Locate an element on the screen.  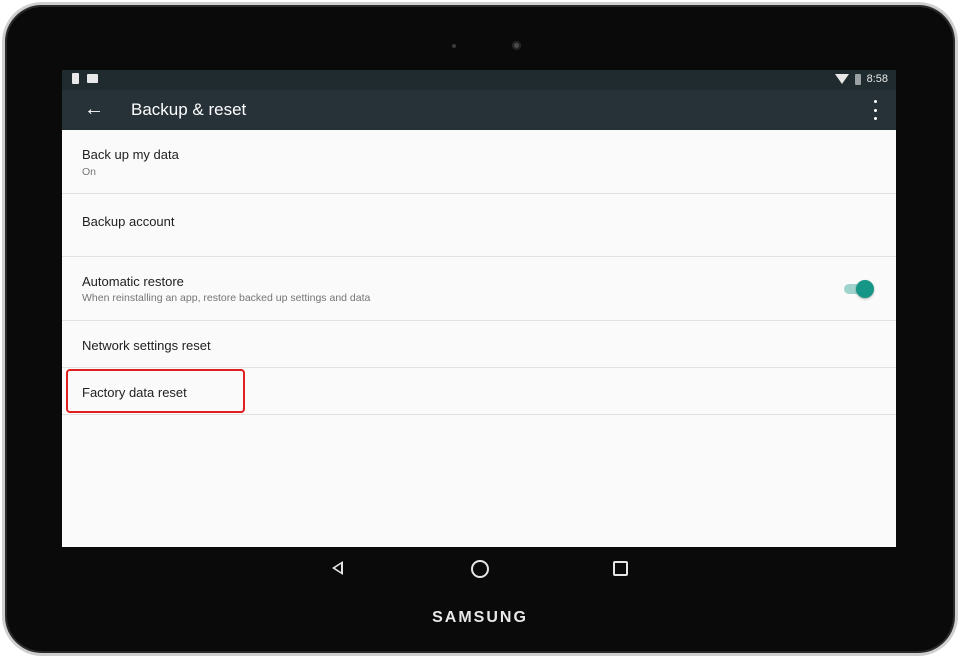
toggle-thumb is located at coordinates (865, 289).